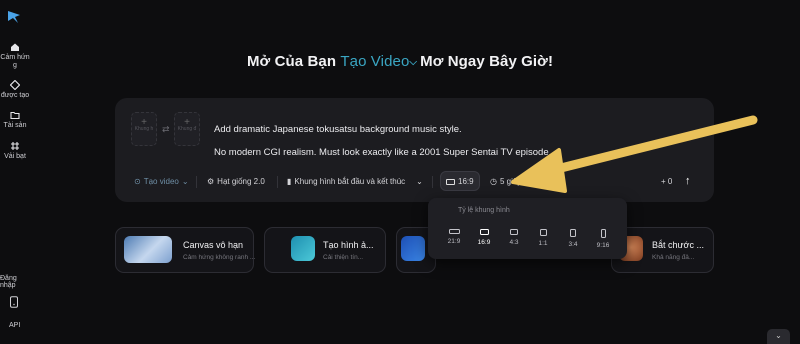 This screenshot has height=344, width=800. I want to click on end-frame-label: Khung đ, so click(187, 129).